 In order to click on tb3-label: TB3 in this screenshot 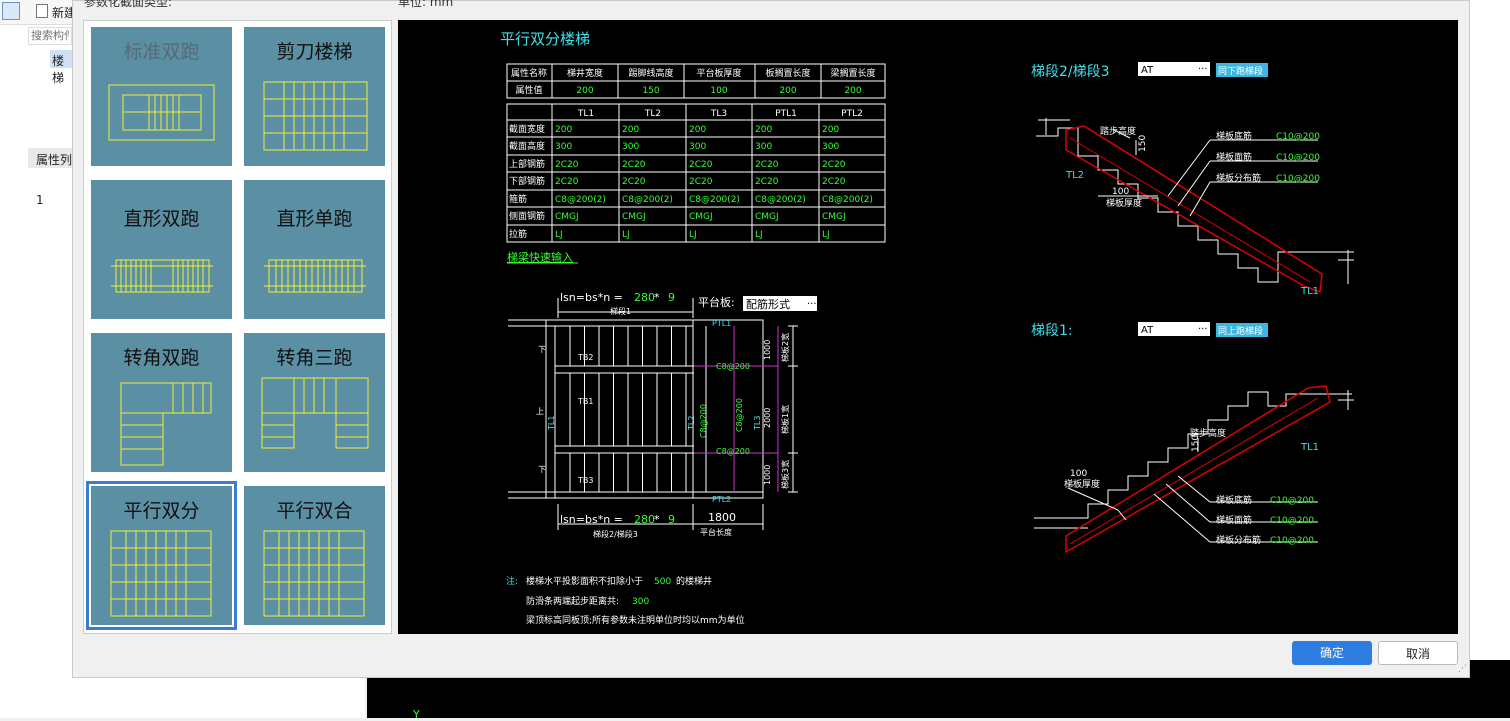, I will do `click(585, 480)`.